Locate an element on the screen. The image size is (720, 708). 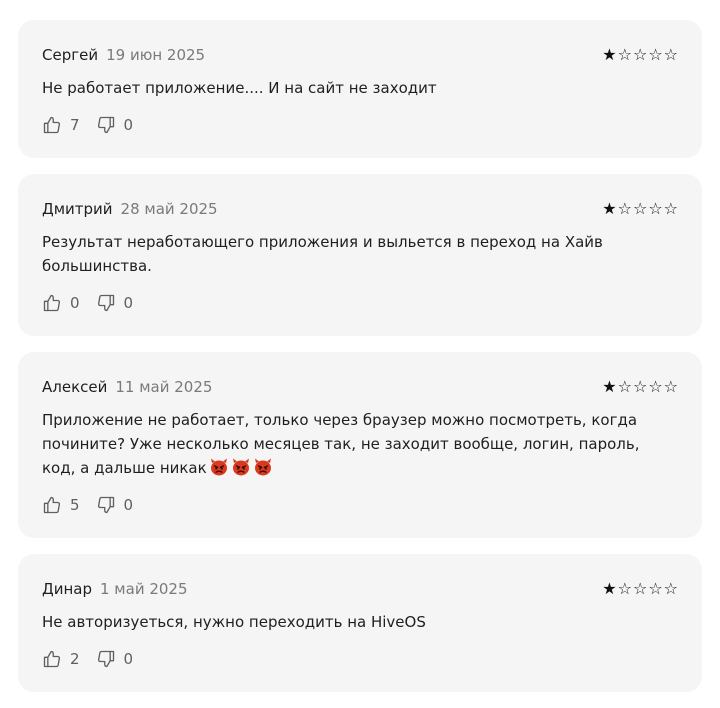
like-button: 7 is located at coordinates (61, 125).